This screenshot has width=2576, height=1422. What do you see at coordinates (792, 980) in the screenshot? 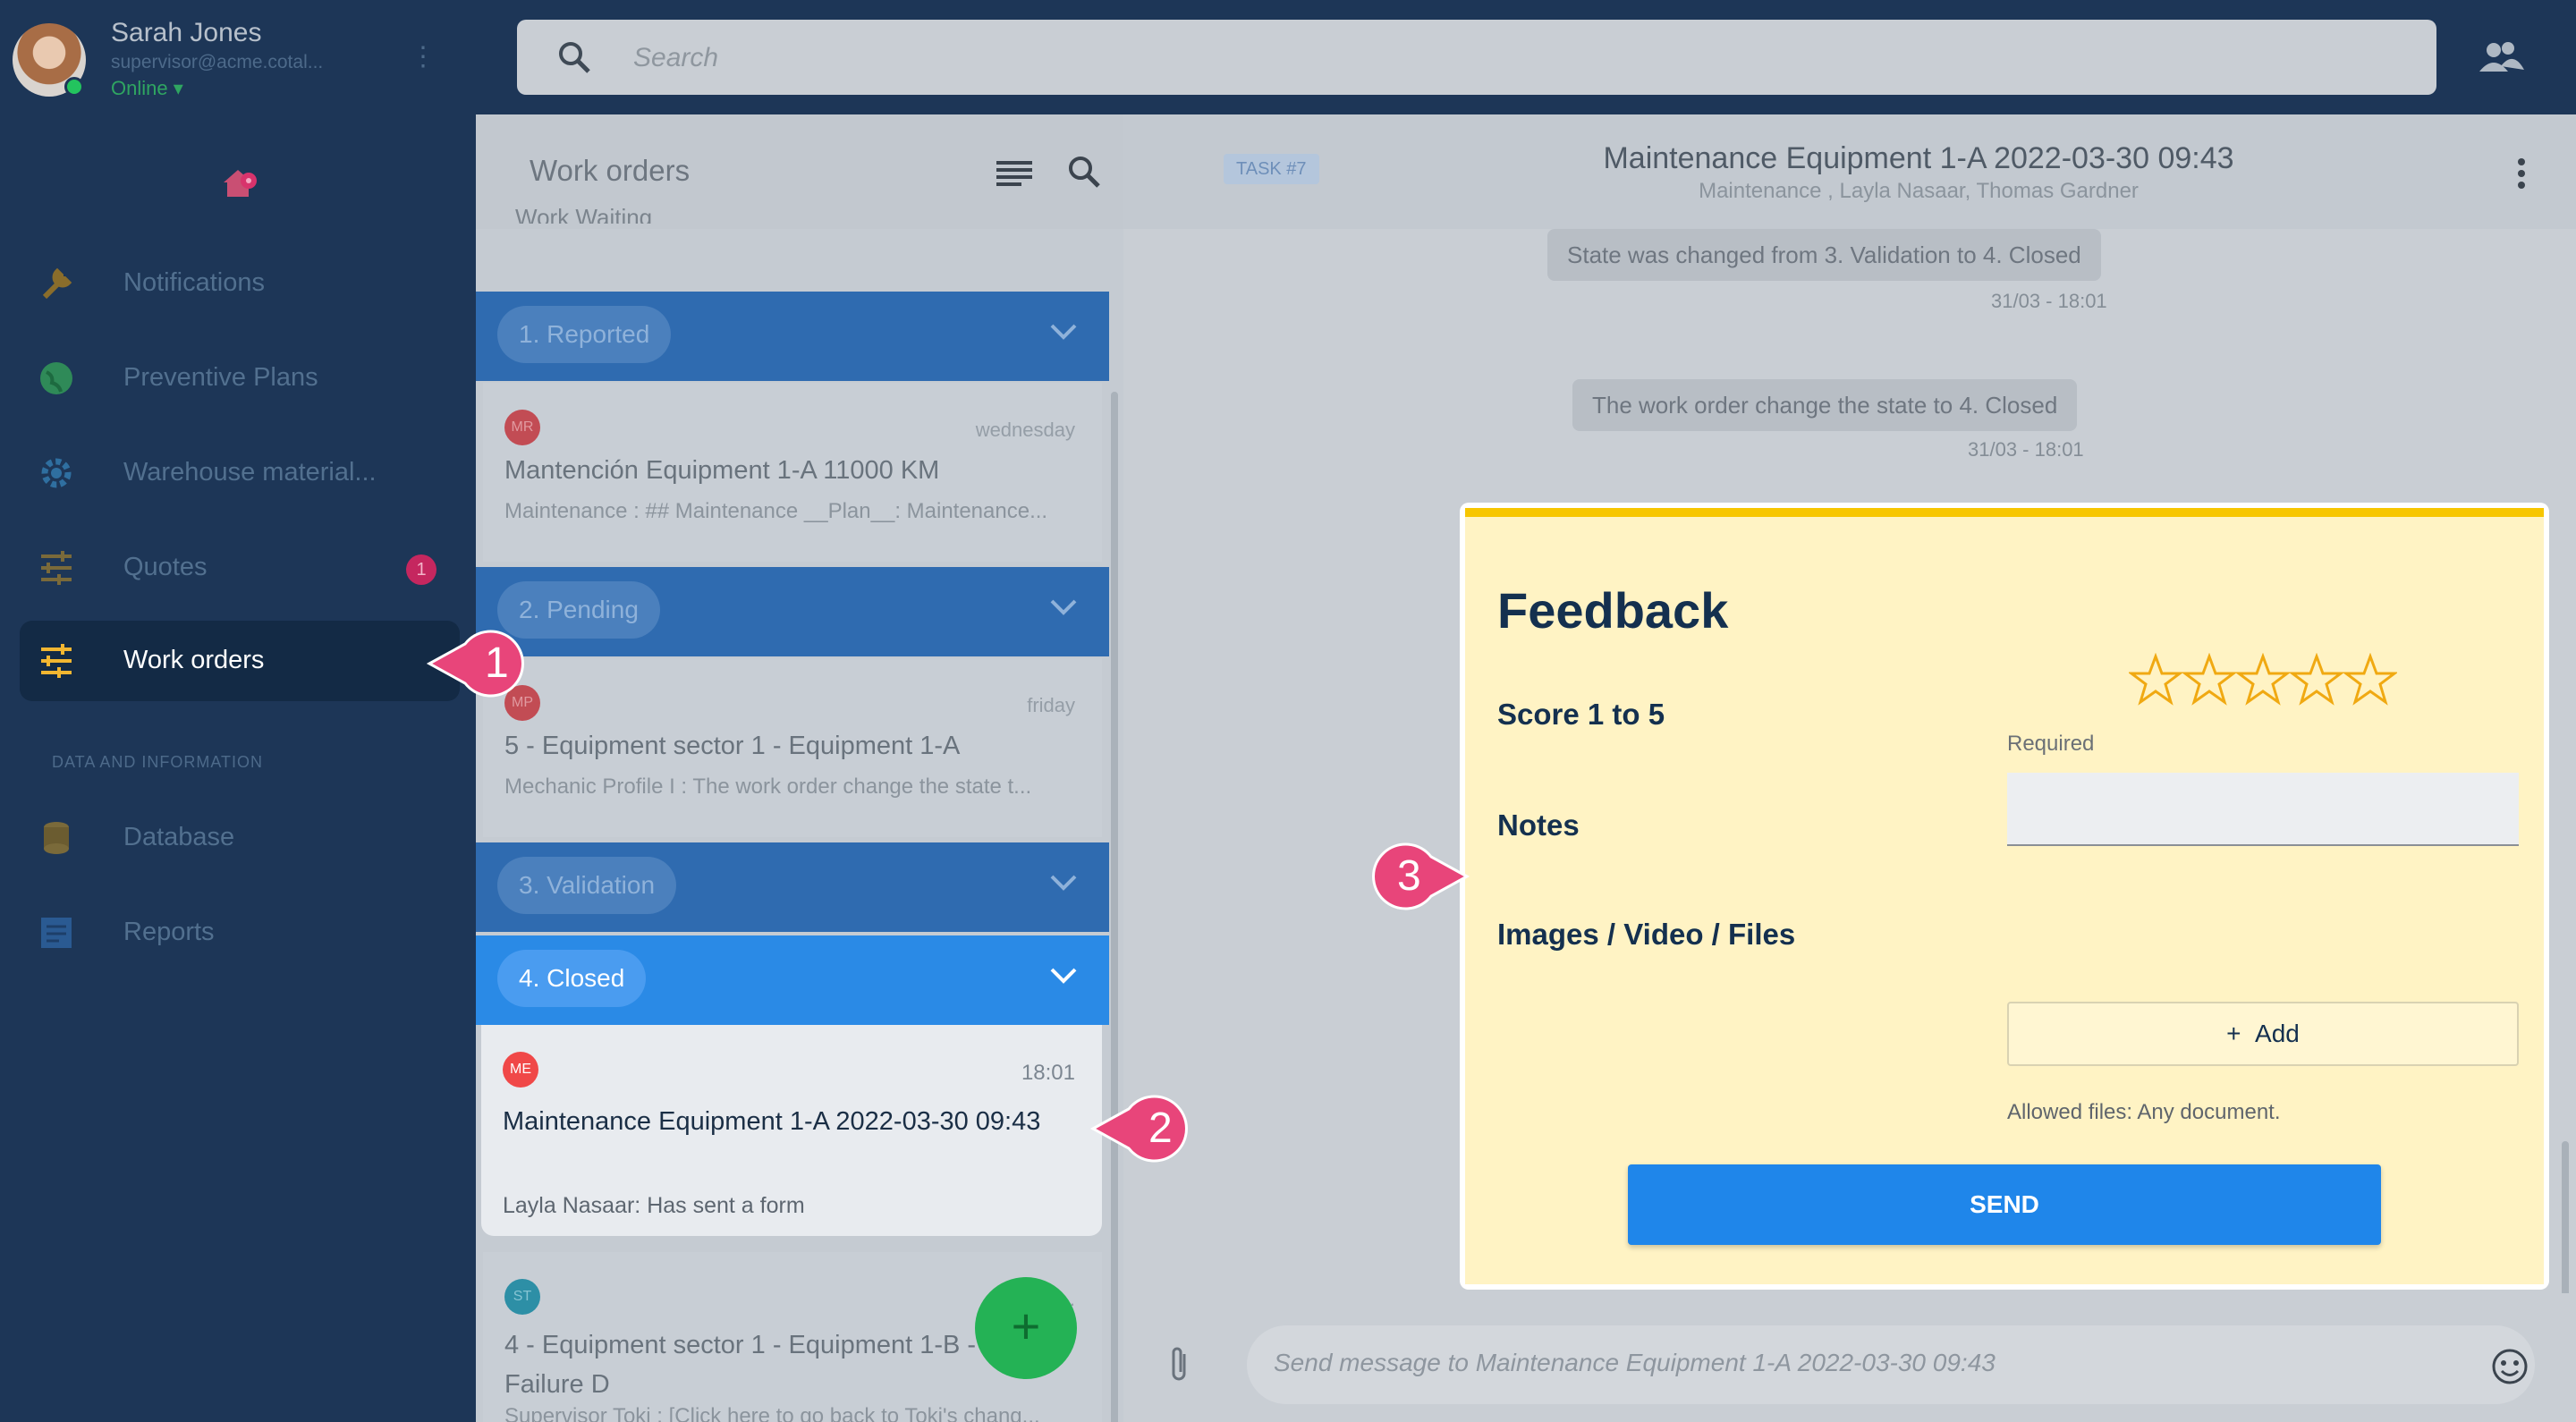
I see `group-closed: 4. Closed` at bounding box center [792, 980].